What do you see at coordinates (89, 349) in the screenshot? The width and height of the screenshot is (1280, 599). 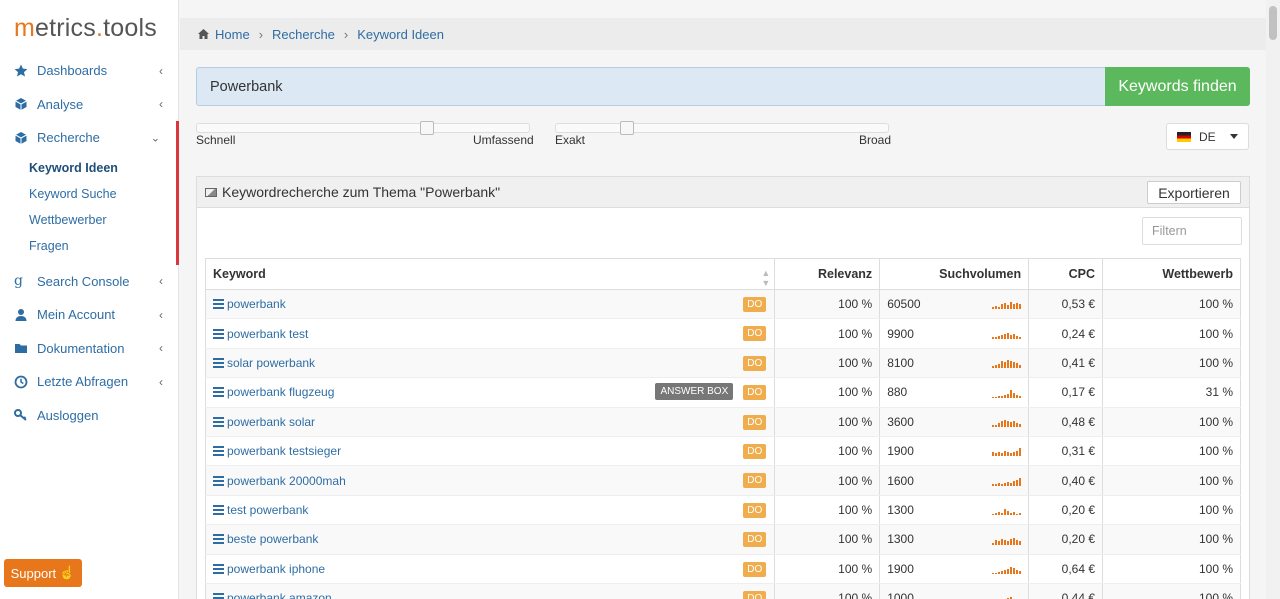 I see `sidebar-item-dokumentation: Dokumentation ‹` at bounding box center [89, 349].